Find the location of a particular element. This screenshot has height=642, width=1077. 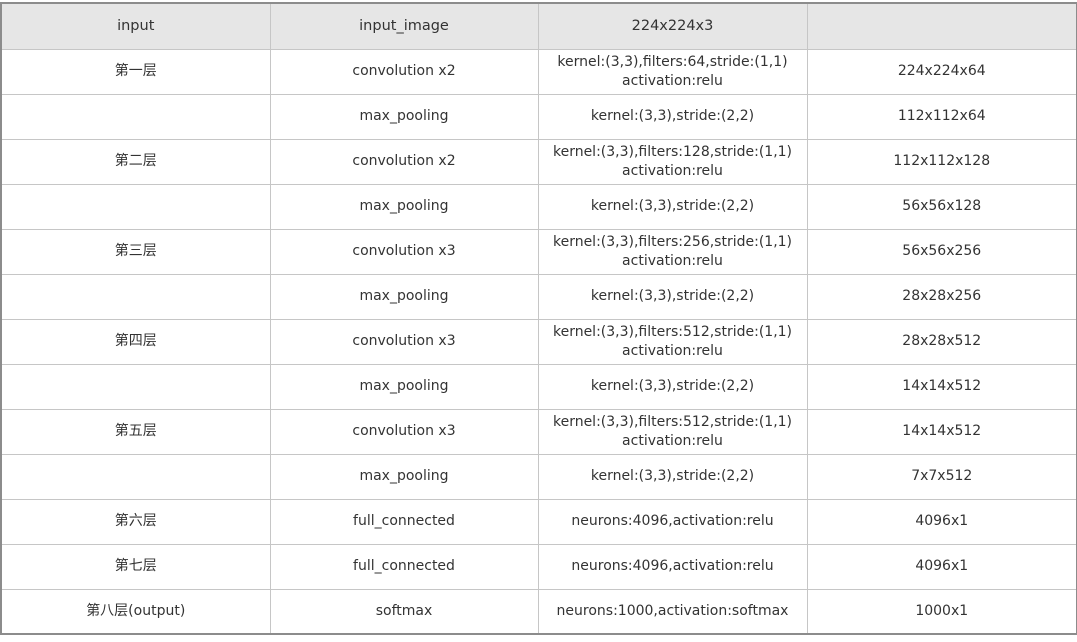

output-cell: 56x56x256 is located at coordinates (941, 251).